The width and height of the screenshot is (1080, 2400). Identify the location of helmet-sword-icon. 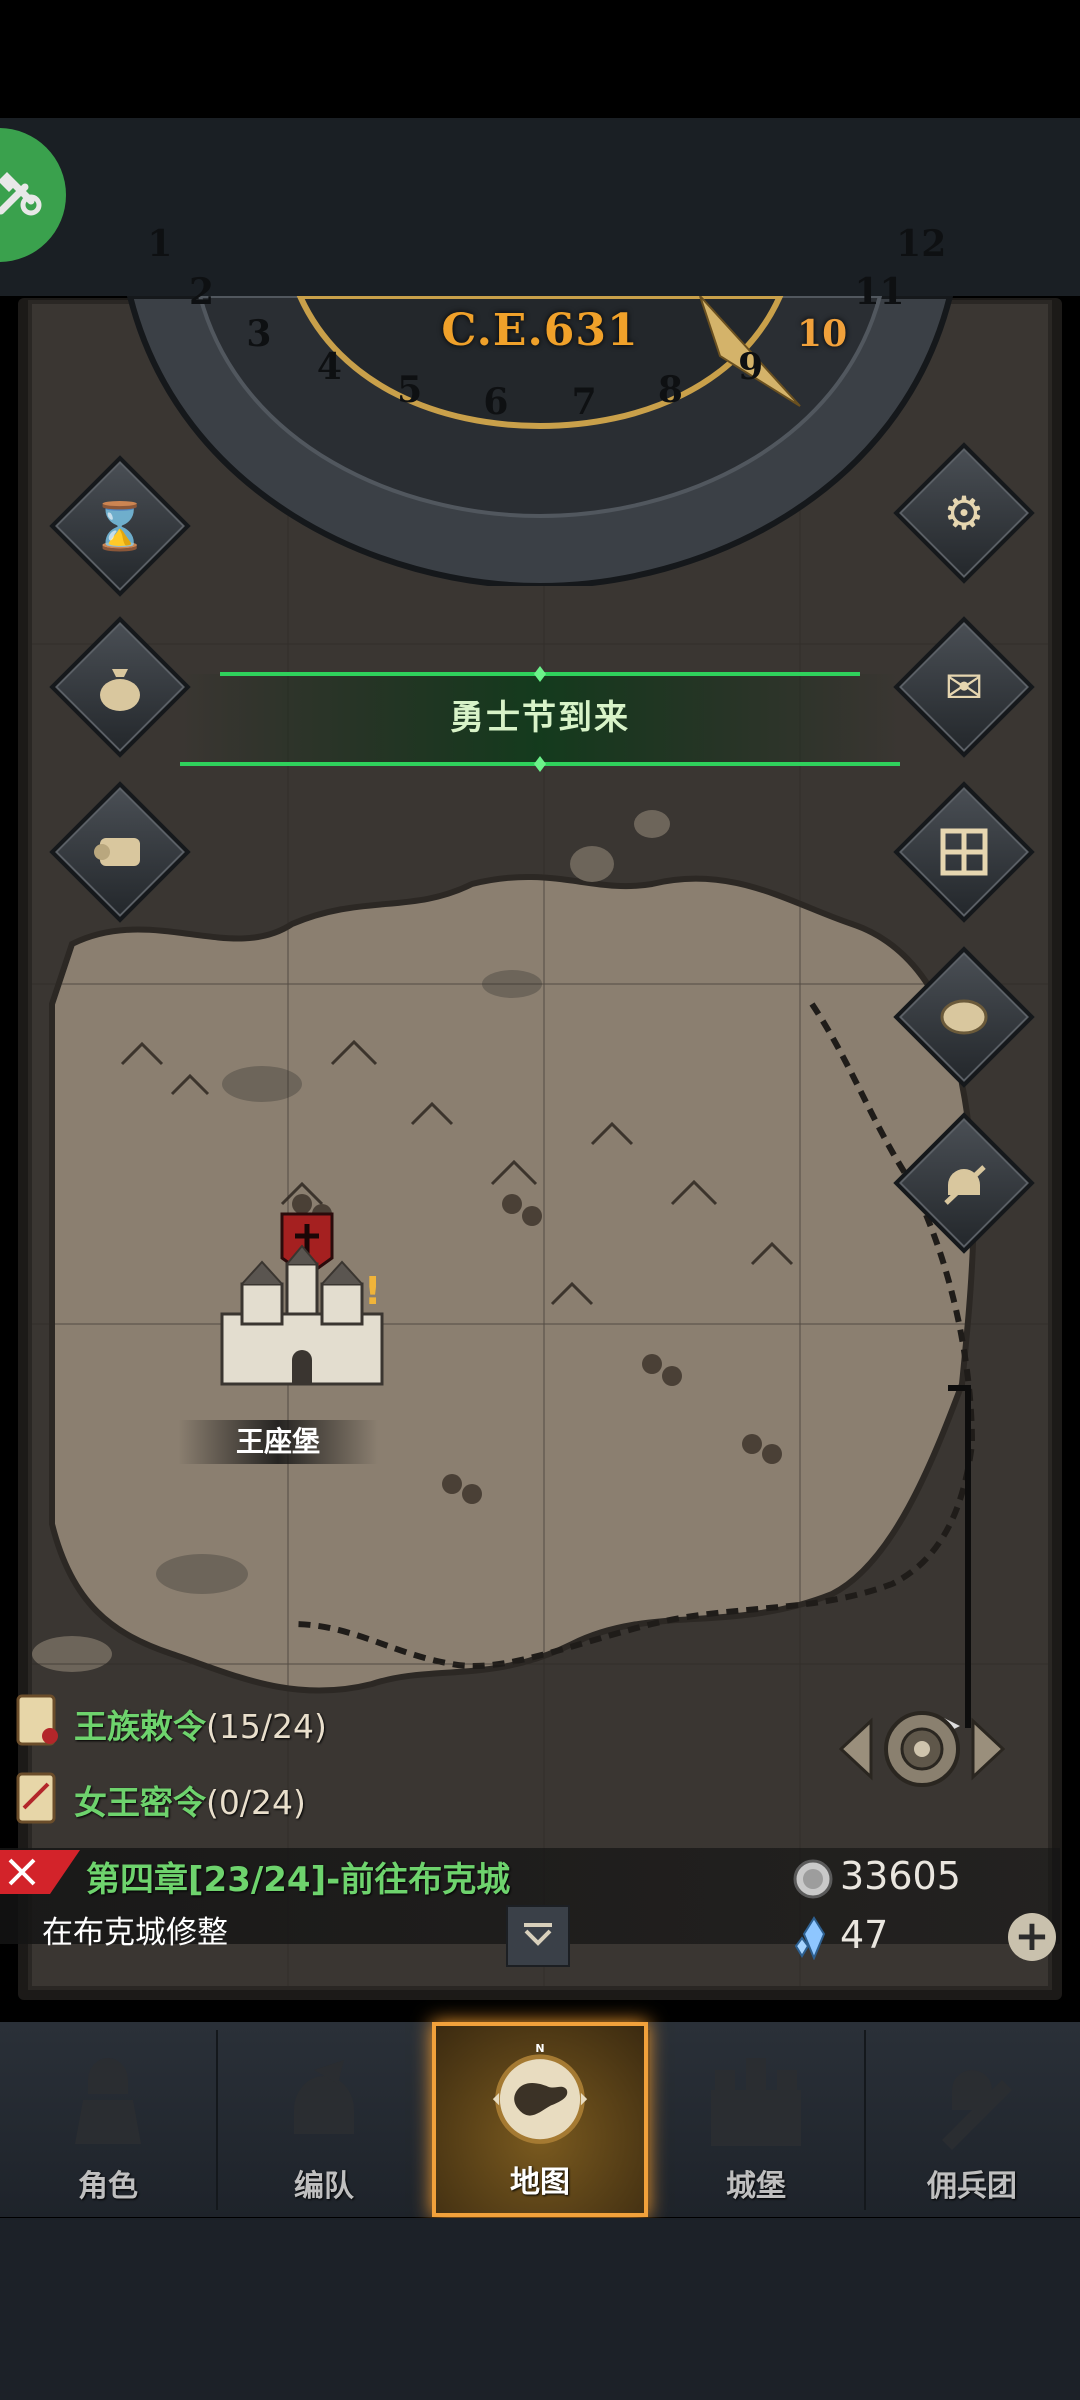
(964, 1183).